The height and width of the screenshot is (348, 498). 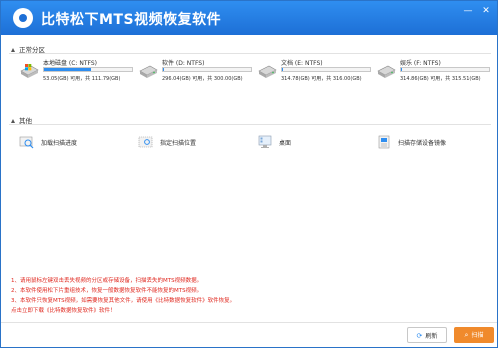 What do you see at coordinates (419, 336) in the screenshot?
I see `refresh-icon: ⟳` at bounding box center [419, 336].